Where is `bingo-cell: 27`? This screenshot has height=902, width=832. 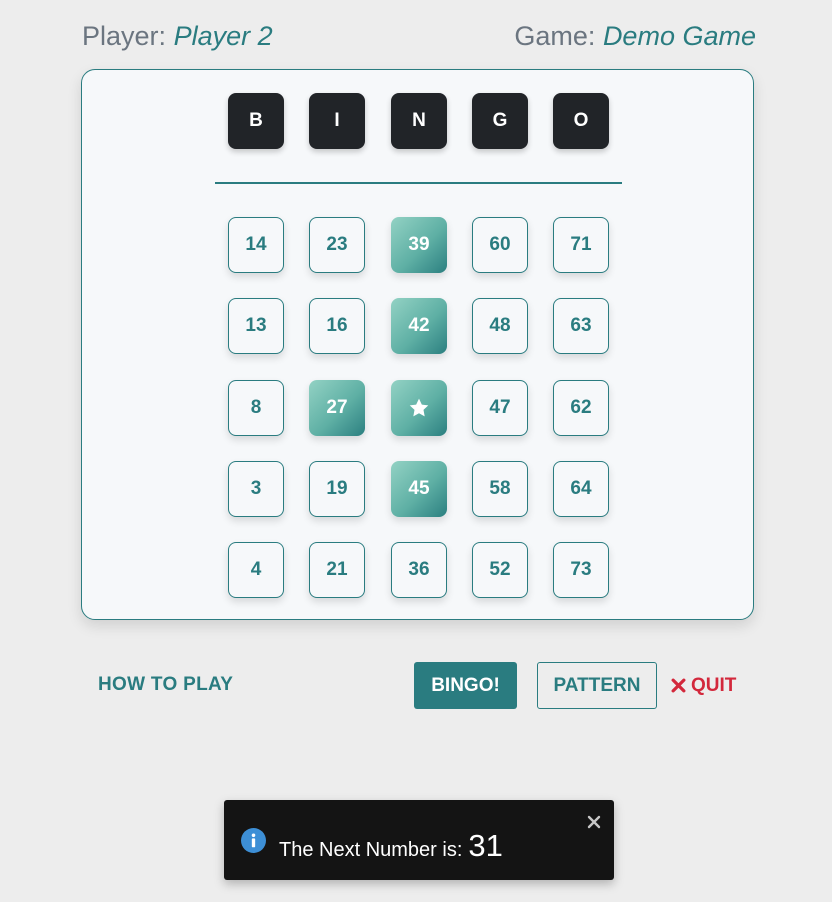
bingo-cell: 27 is located at coordinates (337, 408).